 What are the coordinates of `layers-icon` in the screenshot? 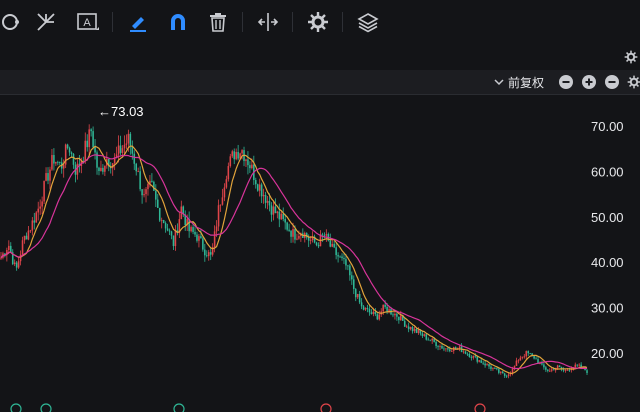 It's located at (368, 22).